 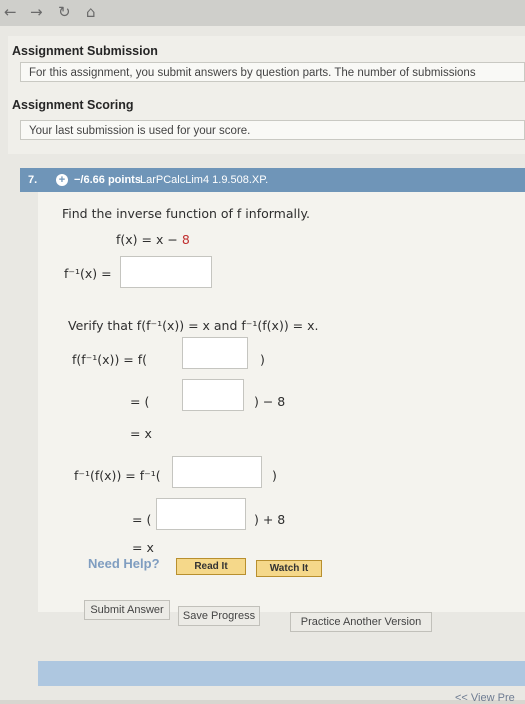 I want to click on practice-another-version-button: Practice Another Version, so click(x=361, y=622).